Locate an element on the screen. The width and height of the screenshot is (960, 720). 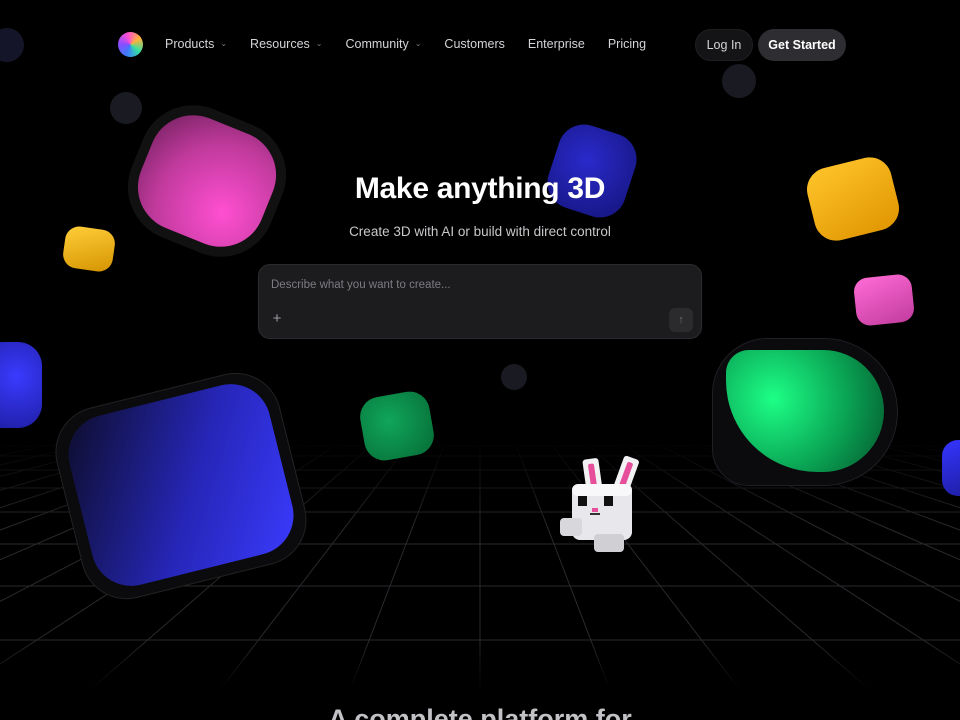
nav-item-label: Pricing is located at coordinates (627, 44).